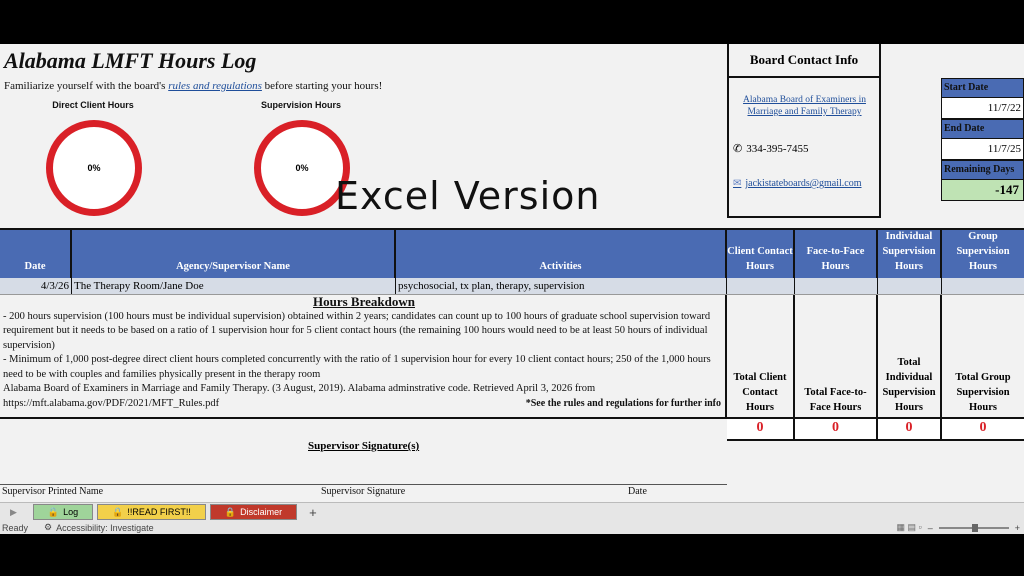 This screenshot has height=576, width=1024. I want to click on end-date-value: 11/7/25, so click(982, 149).